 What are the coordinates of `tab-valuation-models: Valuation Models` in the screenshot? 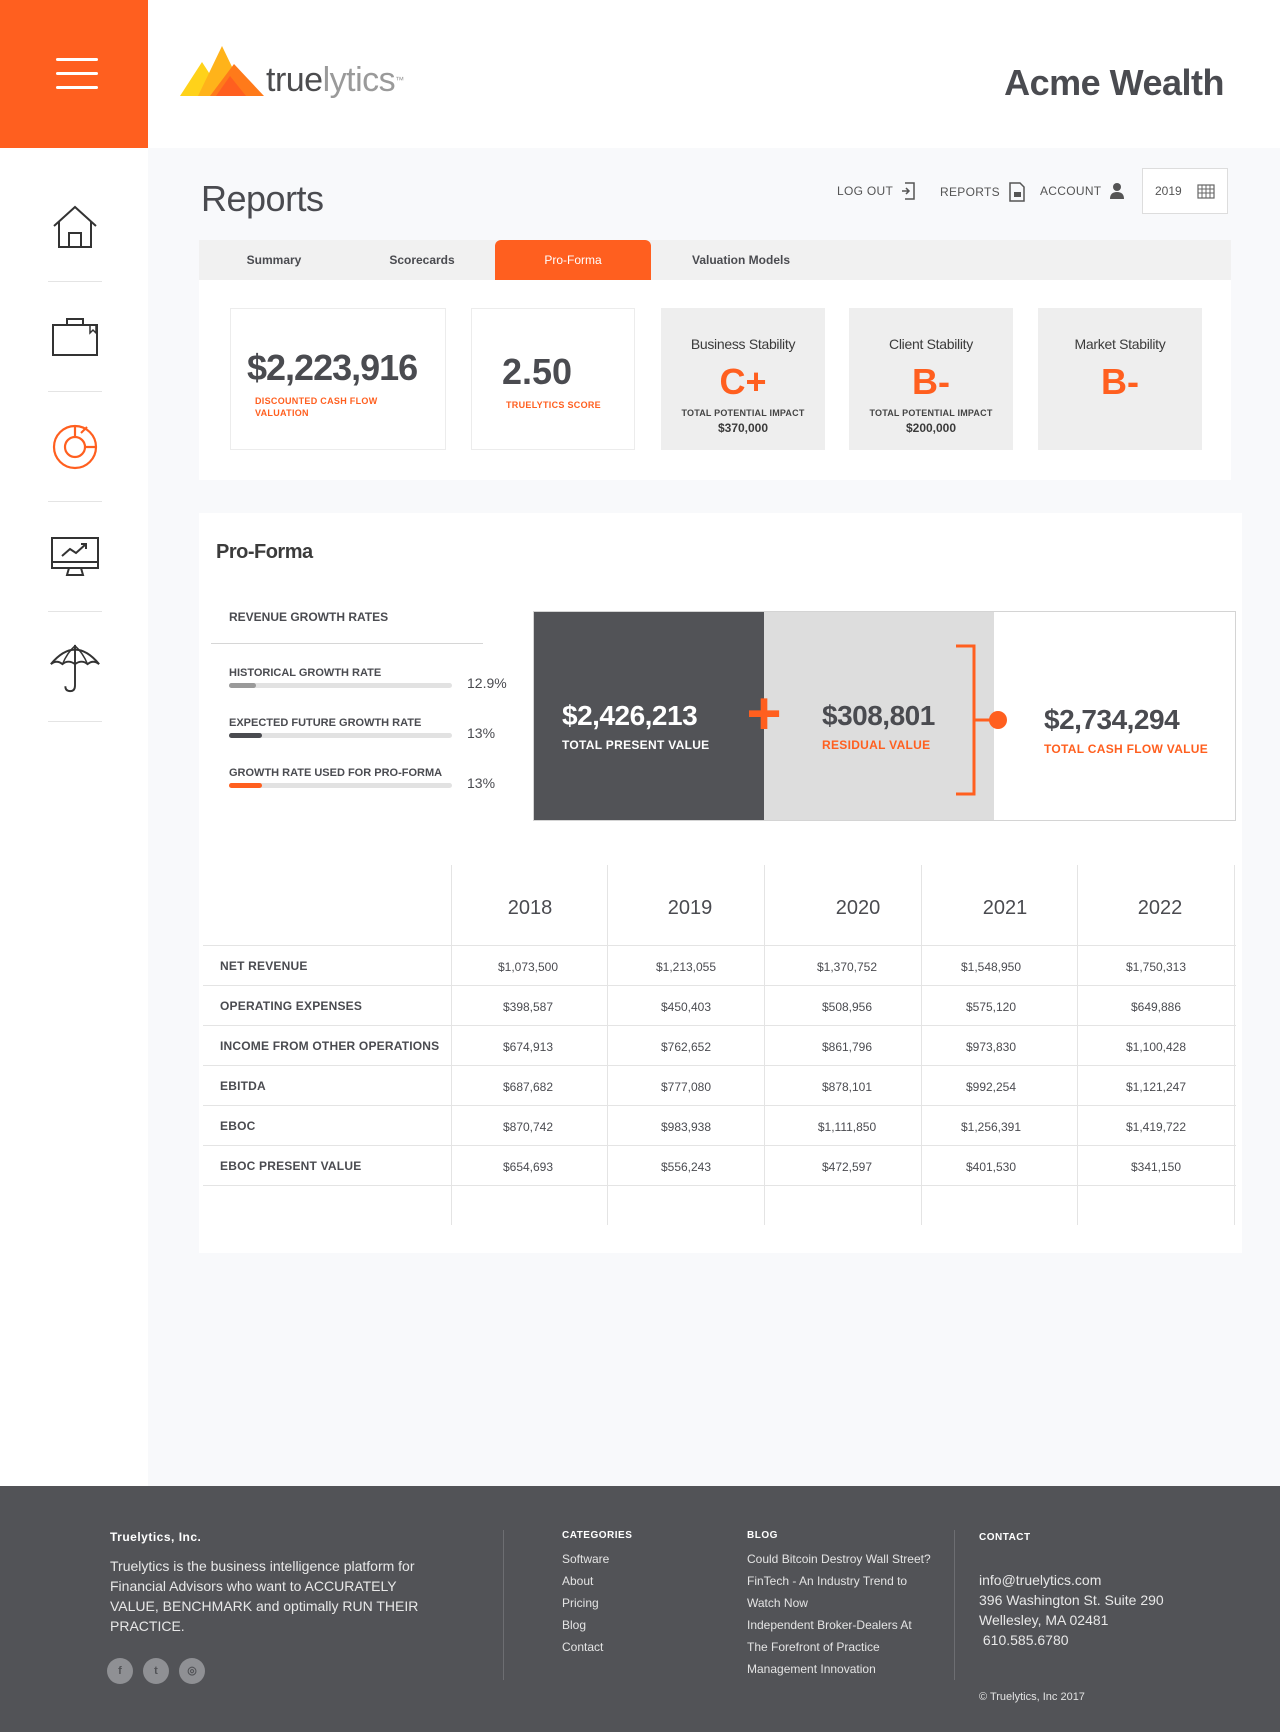 It's located at (741, 260).